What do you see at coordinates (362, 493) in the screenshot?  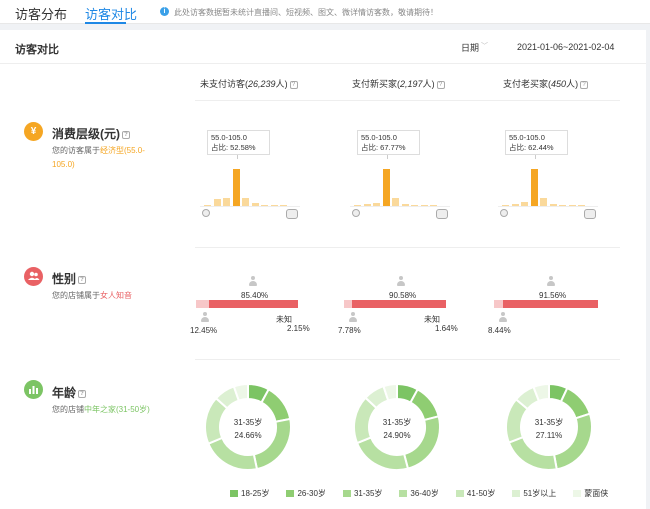 I see `legend-item: 31-35岁` at bounding box center [362, 493].